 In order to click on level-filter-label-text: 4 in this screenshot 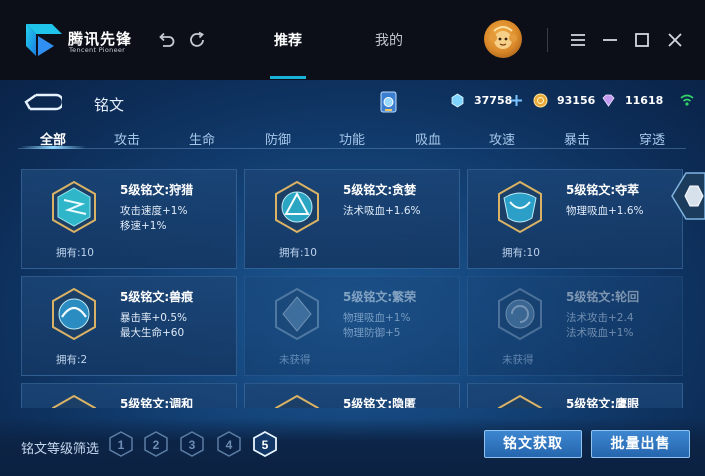, I will do `click(229, 445)`.